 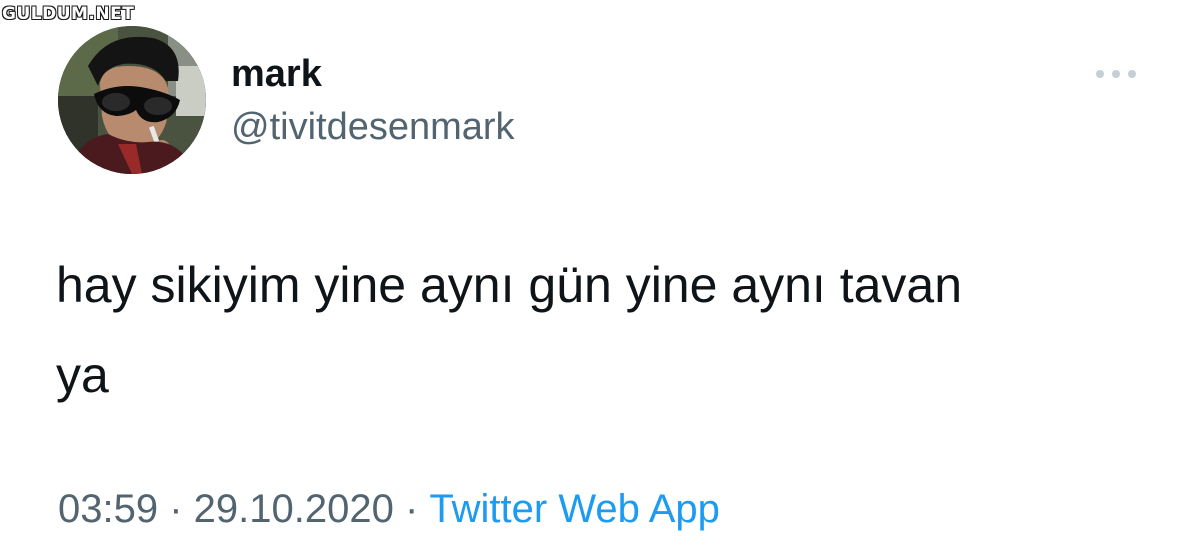 I want to click on author-handle: @tivitdesenmark, so click(x=373, y=127).